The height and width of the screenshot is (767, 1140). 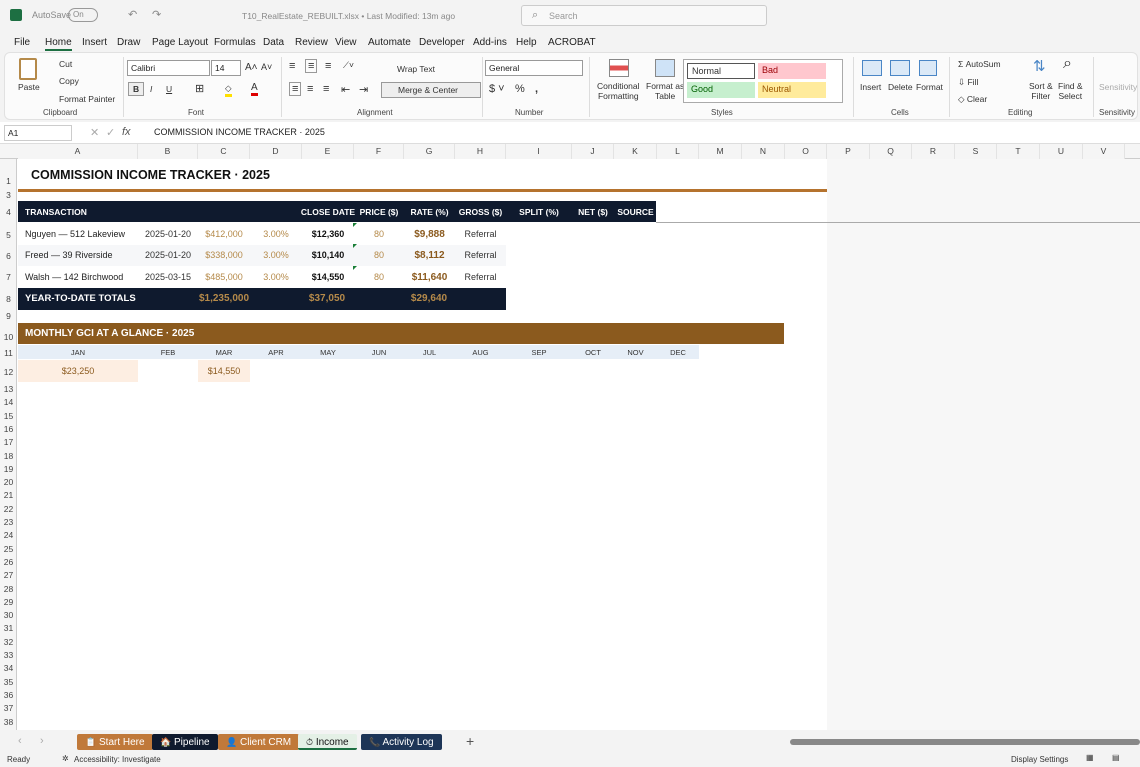 What do you see at coordinates (78, 151) in the screenshot?
I see `column-header: A` at bounding box center [78, 151].